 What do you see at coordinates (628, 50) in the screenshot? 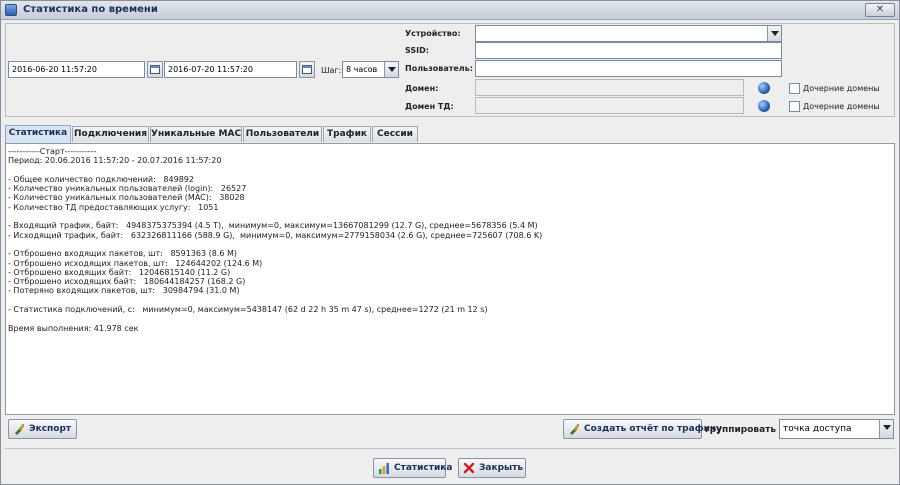
I see `ssid-field` at bounding box center [628, 50].